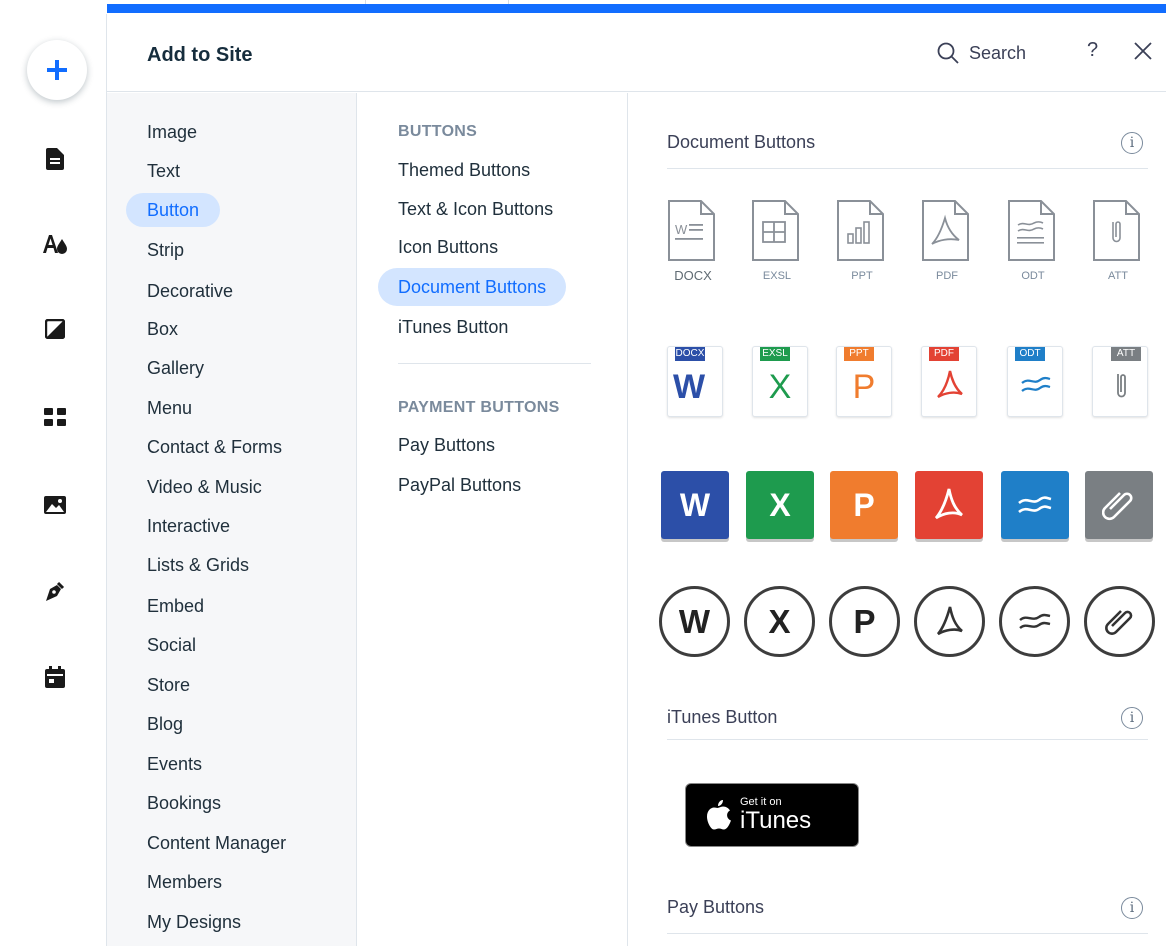 The height and width of the screenshot is (946, 1166). I want to click on sub-paypal-buttons: PayPal Buttons, so click(459, 485).